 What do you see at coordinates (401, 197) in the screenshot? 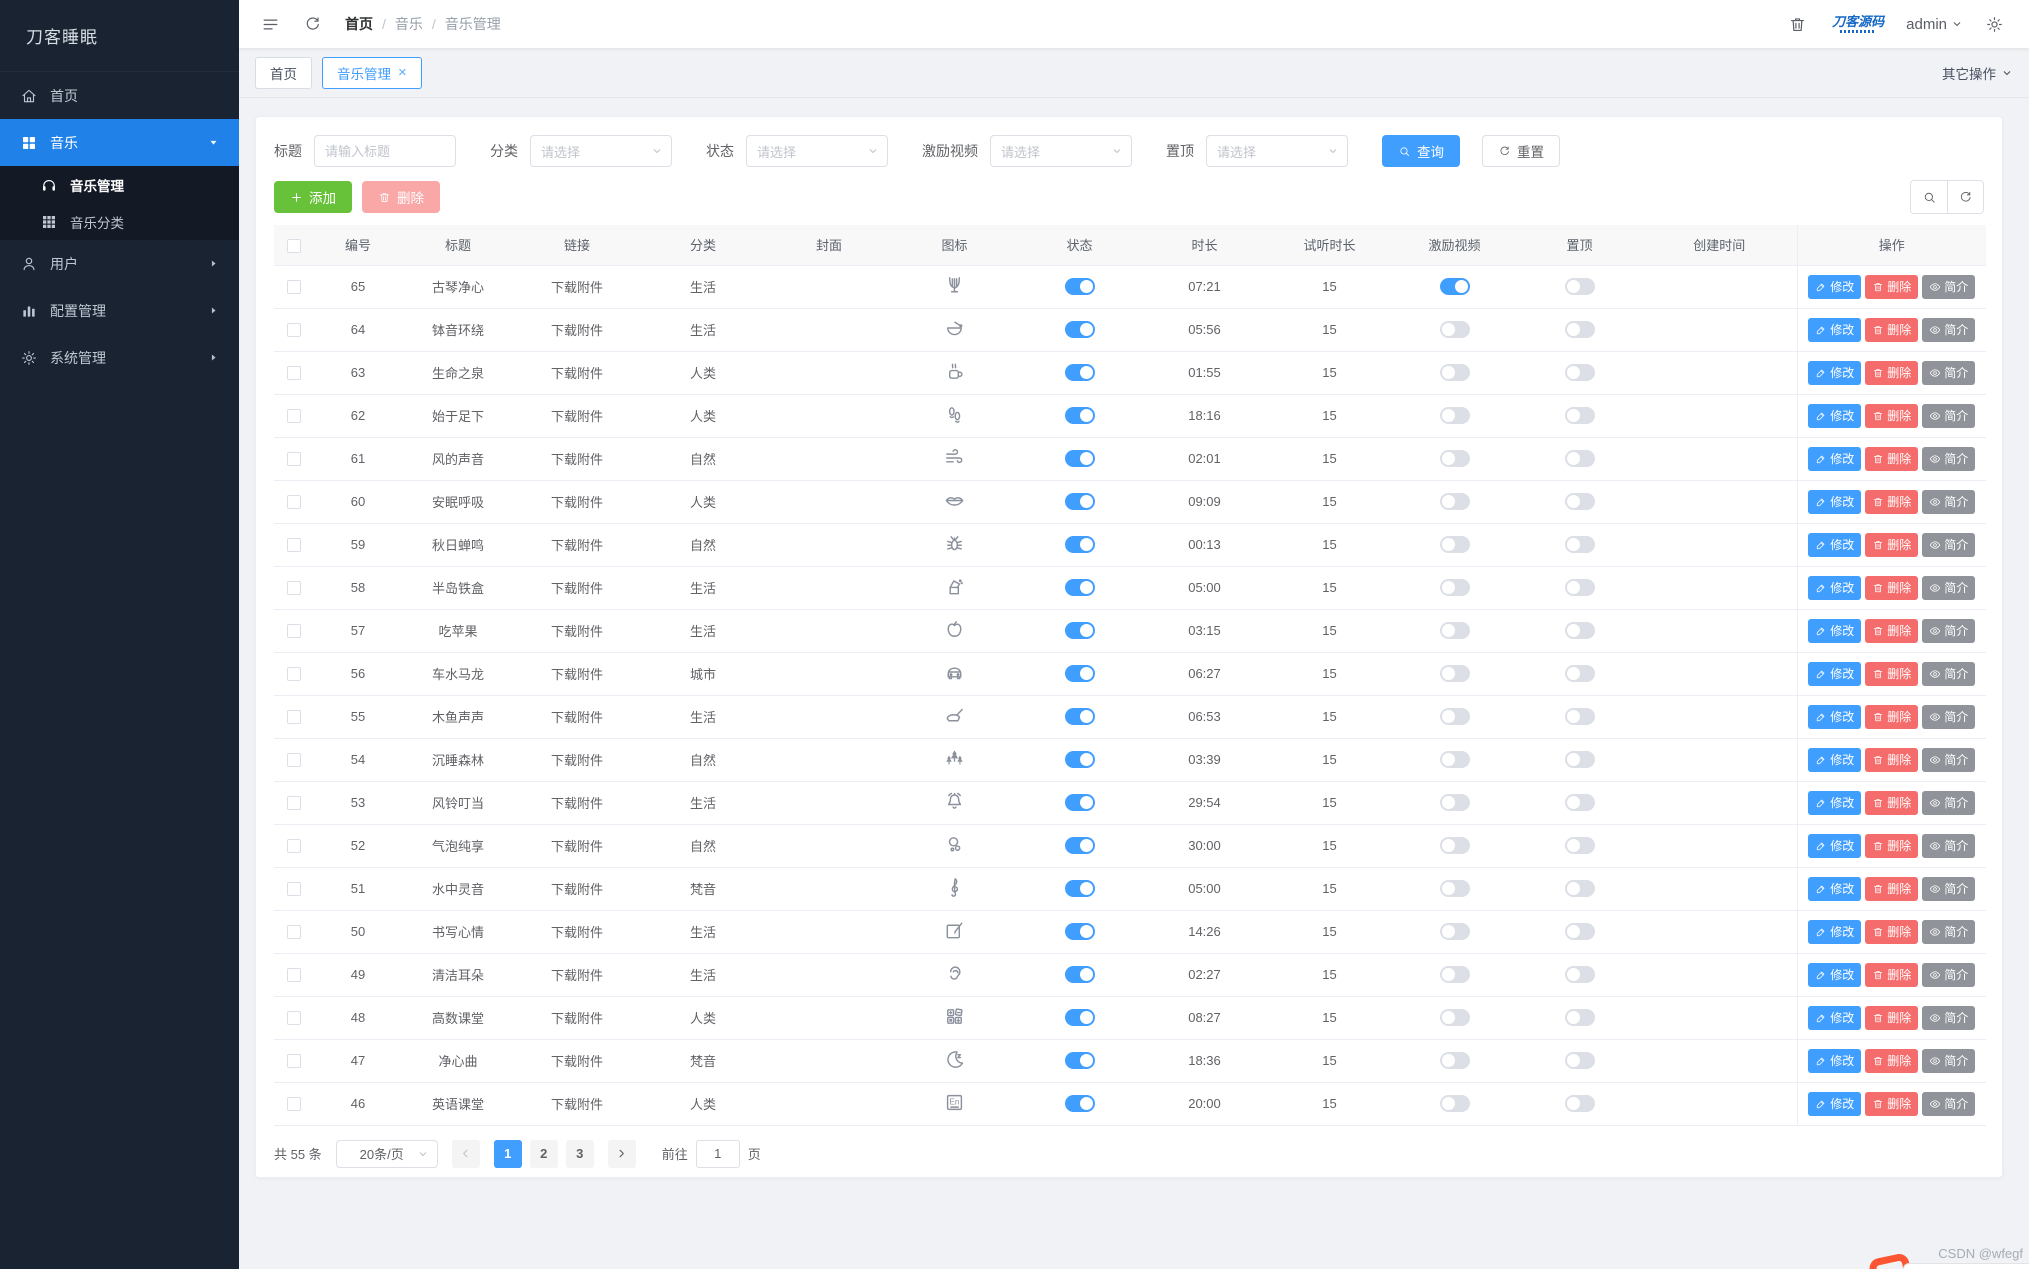
I see `batch-delete-button: 删除` at bounding box center [401, 197].